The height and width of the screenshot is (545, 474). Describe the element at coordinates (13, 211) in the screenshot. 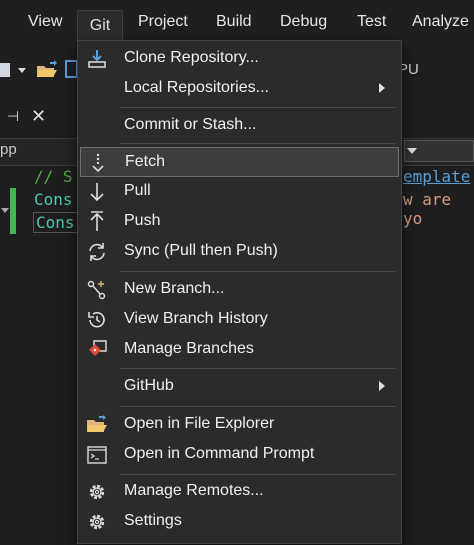

I see `change-indicator` at that location.